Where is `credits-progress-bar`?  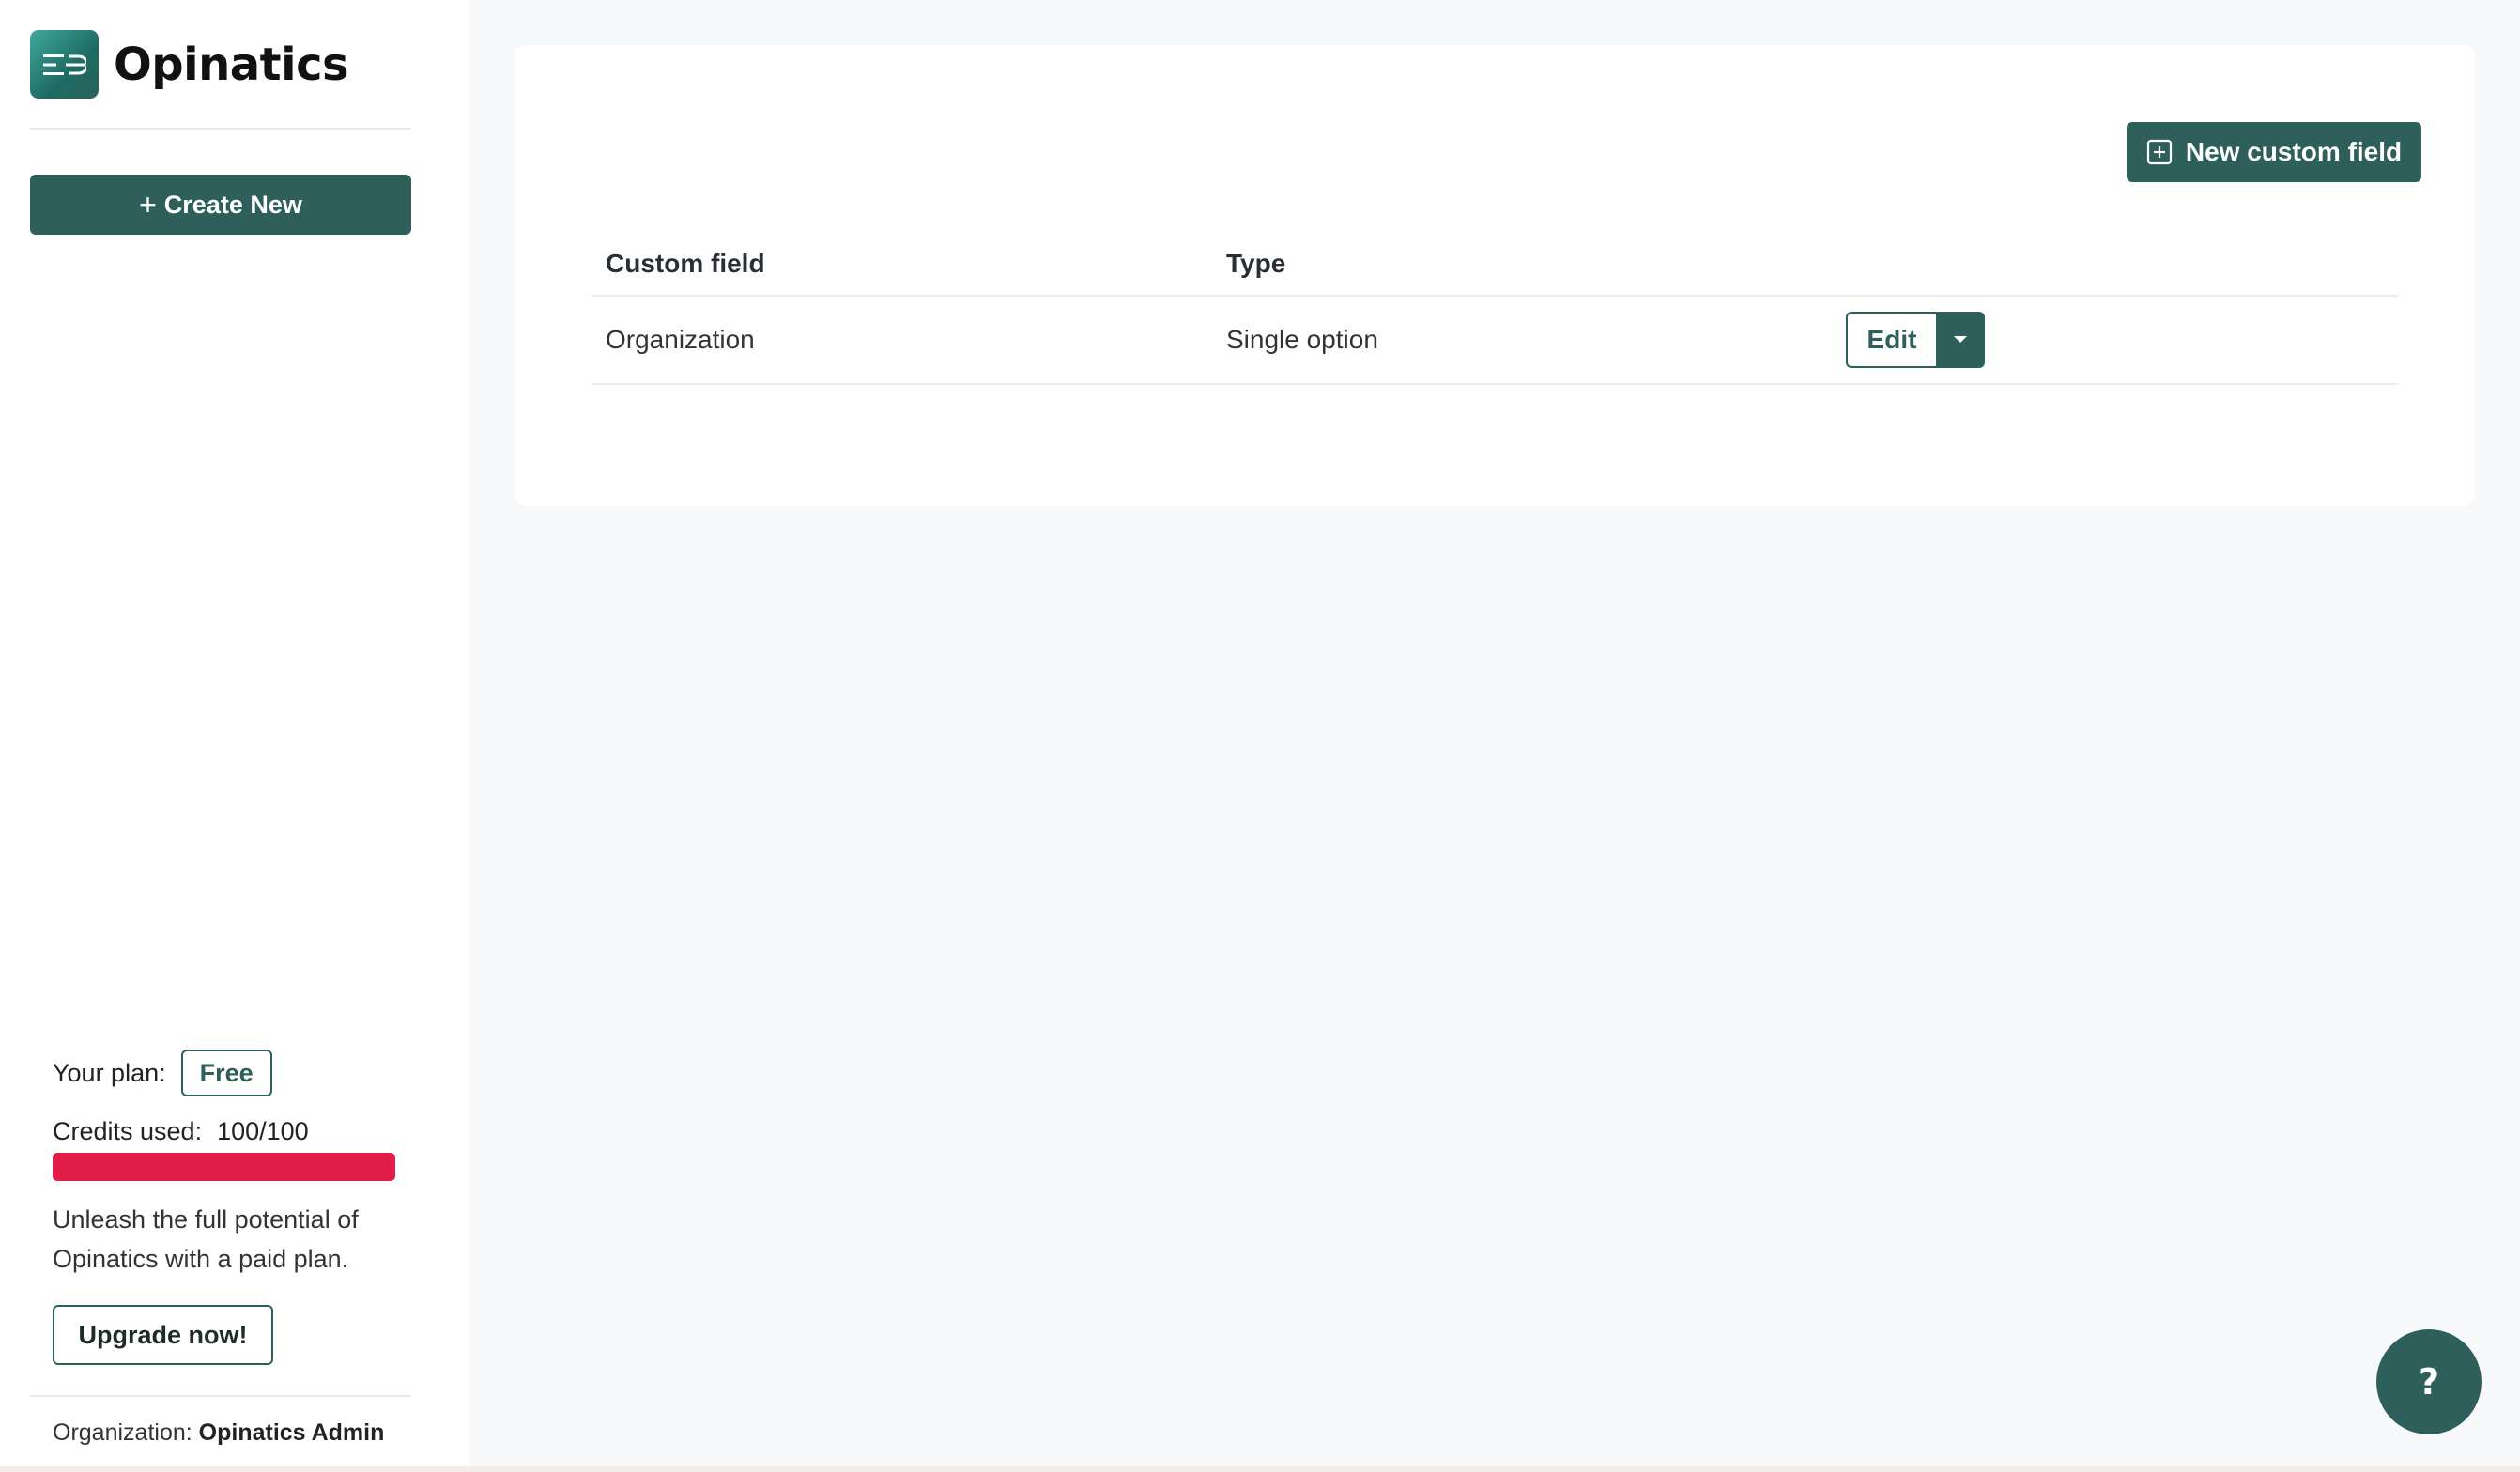 credits-progress-bar is located at coordinates (224, 1167).